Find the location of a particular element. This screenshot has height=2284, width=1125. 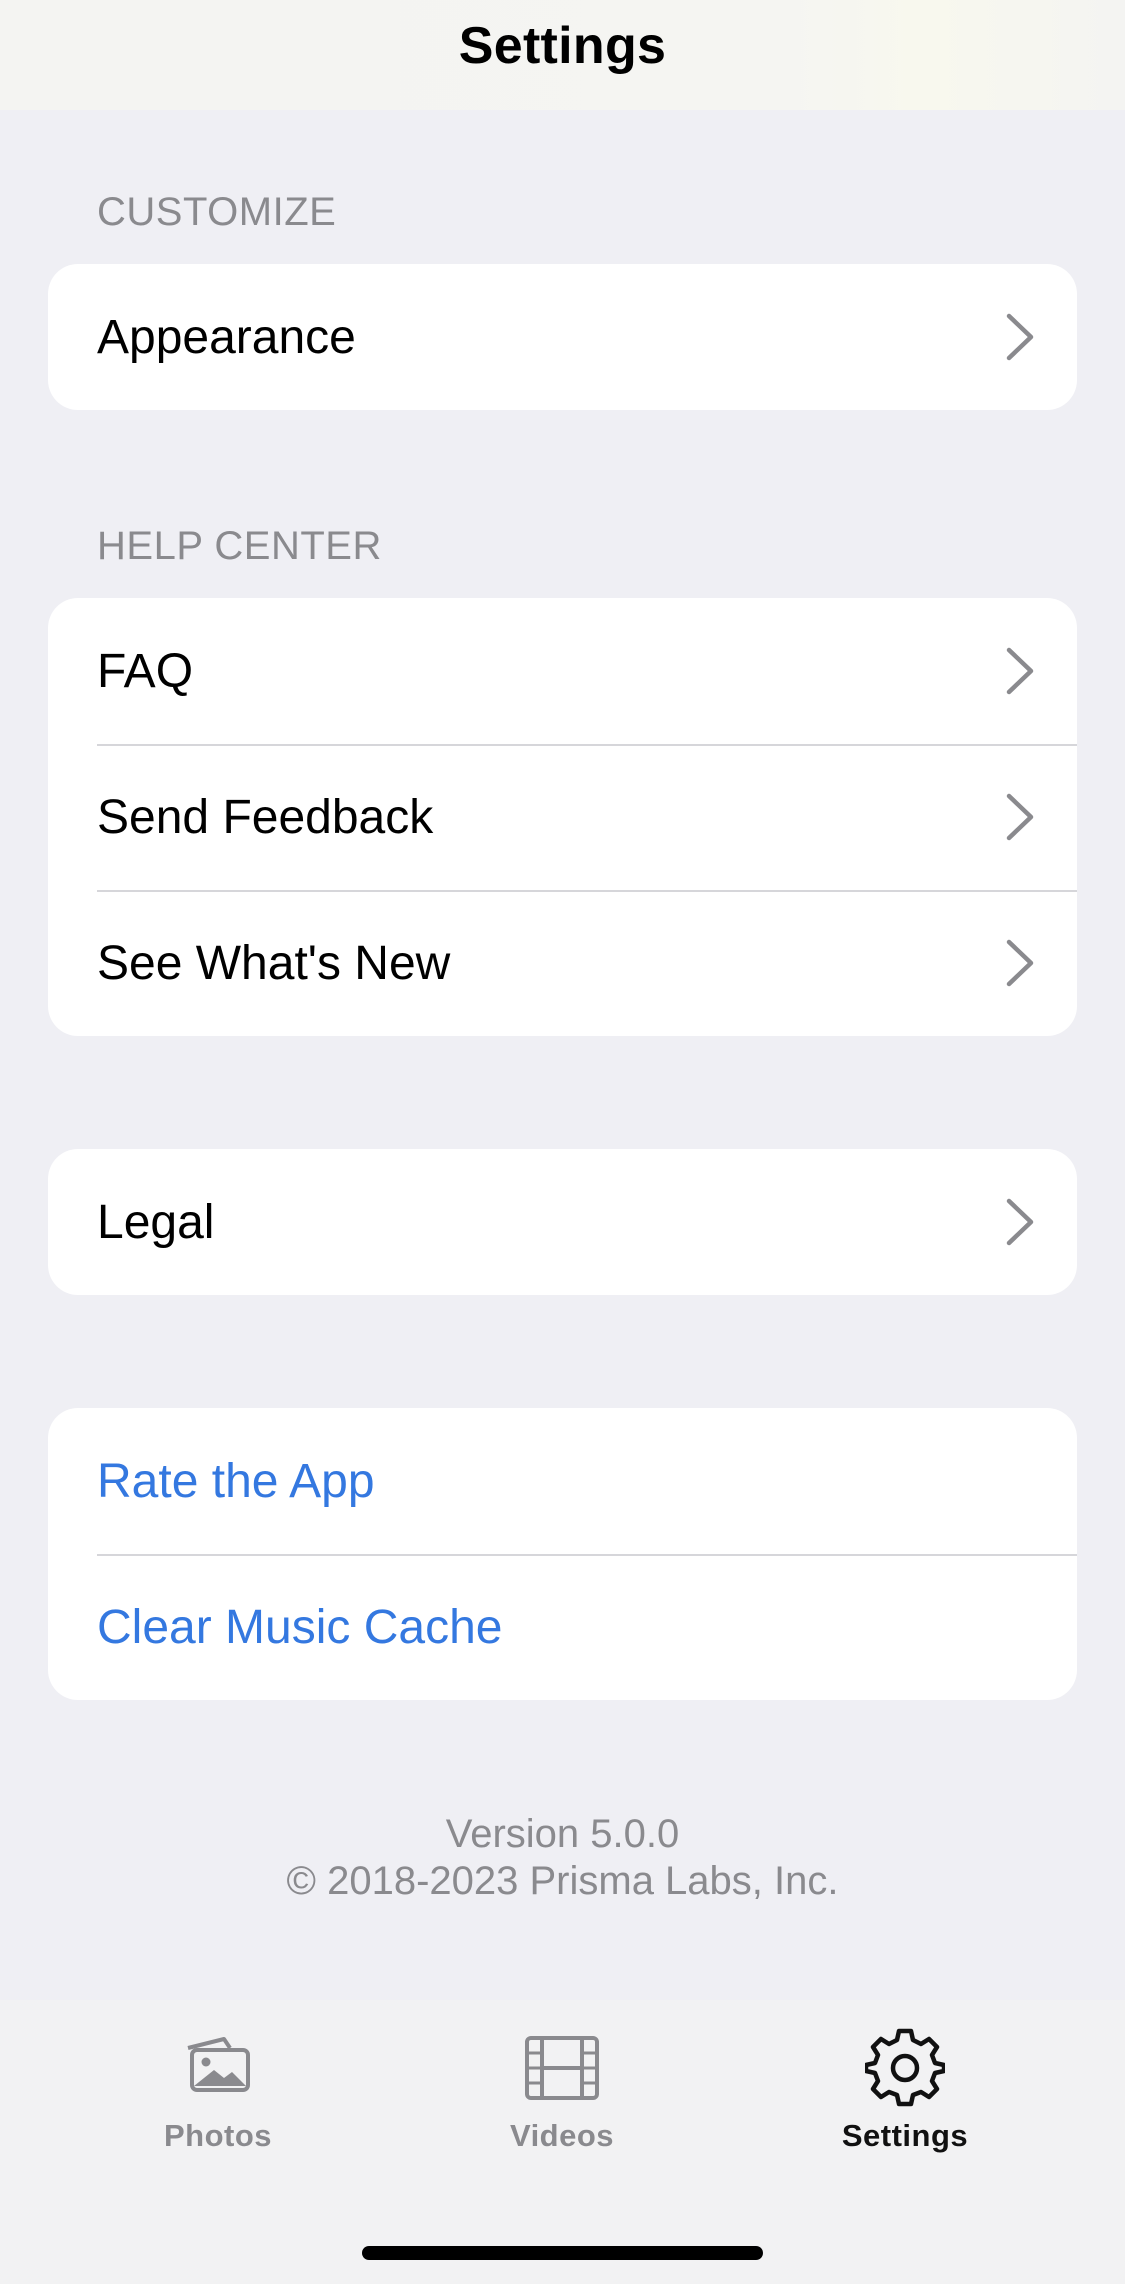

send-feedback-row: Send Feedback is located at coordinates (562, 817).